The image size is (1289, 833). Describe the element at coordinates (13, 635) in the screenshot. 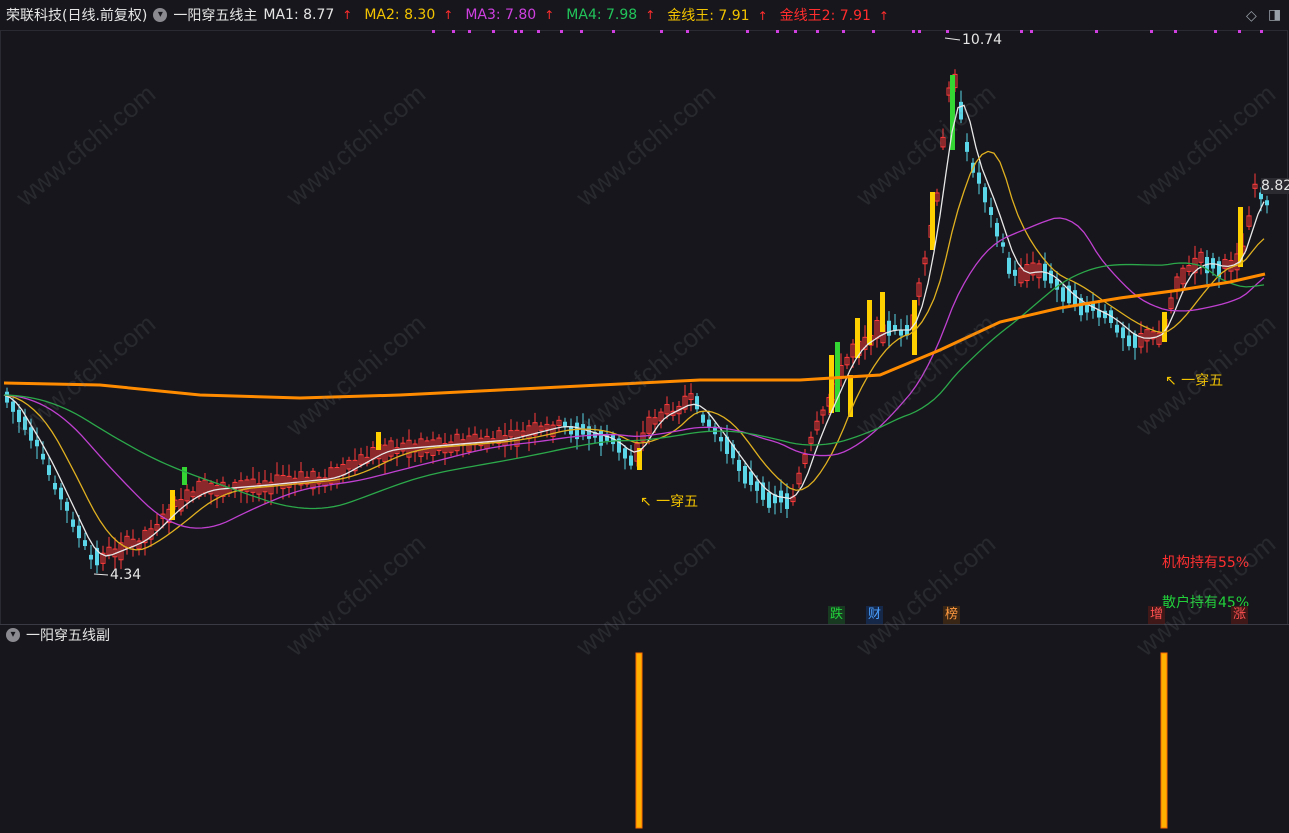

I see `chevron-down-icon: ▾` at that location.